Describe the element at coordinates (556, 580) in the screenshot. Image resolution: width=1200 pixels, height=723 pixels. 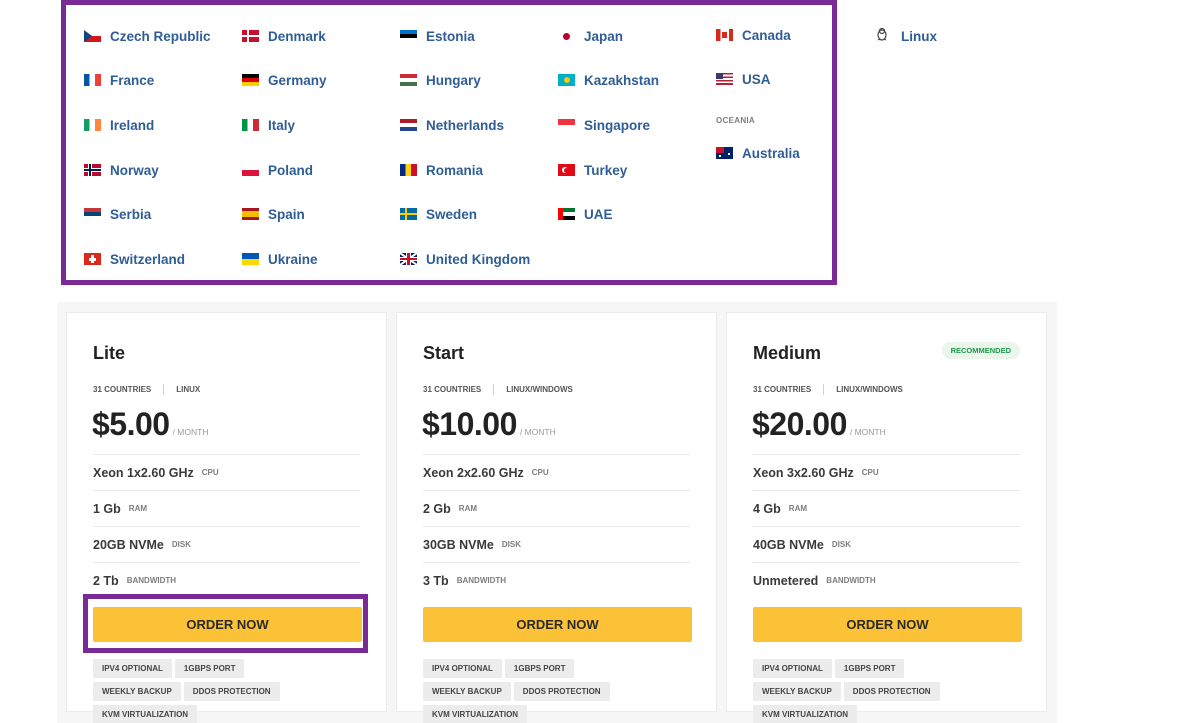
I see `spec-bandwidth: 3 Tb BANDWIDTH` at that location.